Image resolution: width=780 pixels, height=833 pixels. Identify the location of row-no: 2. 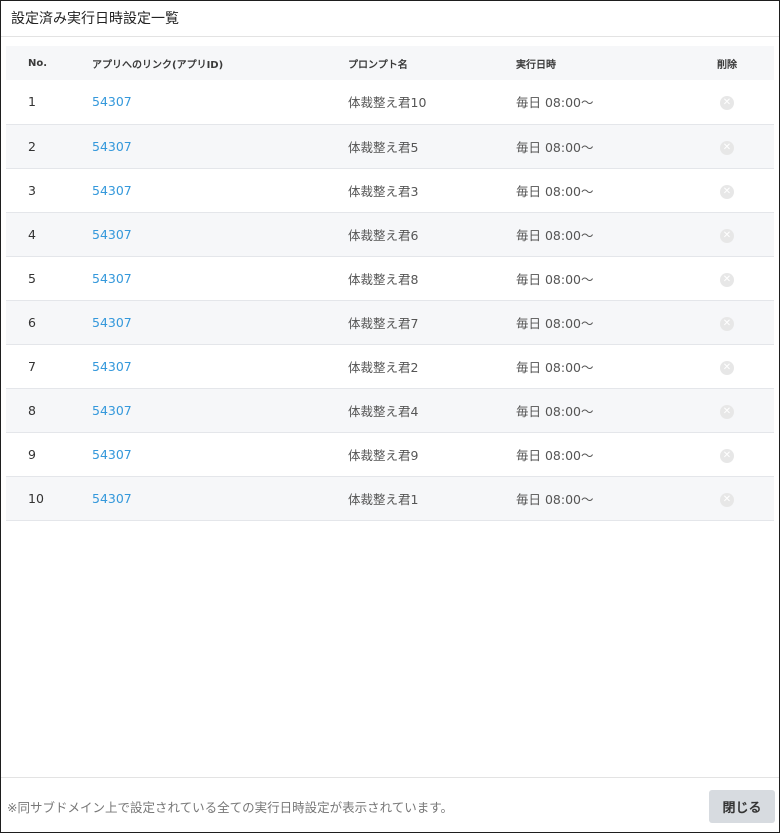
(32, 146).